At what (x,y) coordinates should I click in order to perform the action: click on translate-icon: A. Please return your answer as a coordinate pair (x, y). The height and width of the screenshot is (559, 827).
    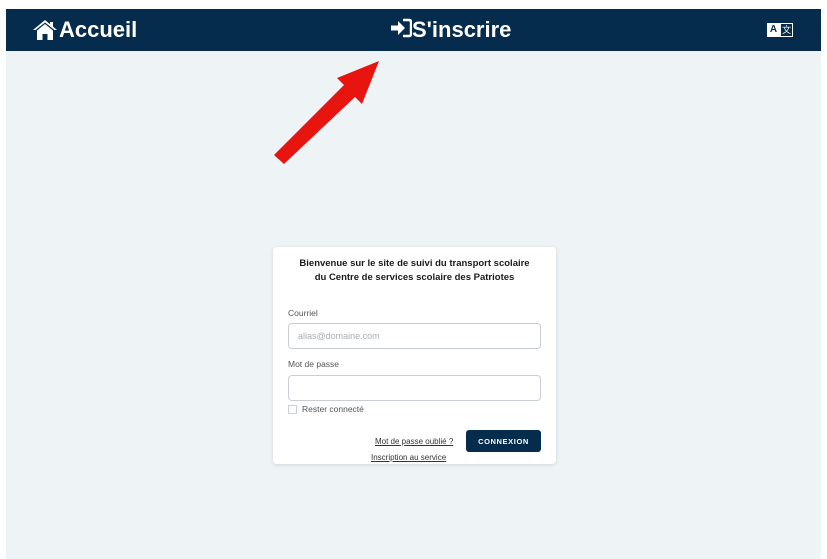
    Looking at the image, I should click on (773, 30).